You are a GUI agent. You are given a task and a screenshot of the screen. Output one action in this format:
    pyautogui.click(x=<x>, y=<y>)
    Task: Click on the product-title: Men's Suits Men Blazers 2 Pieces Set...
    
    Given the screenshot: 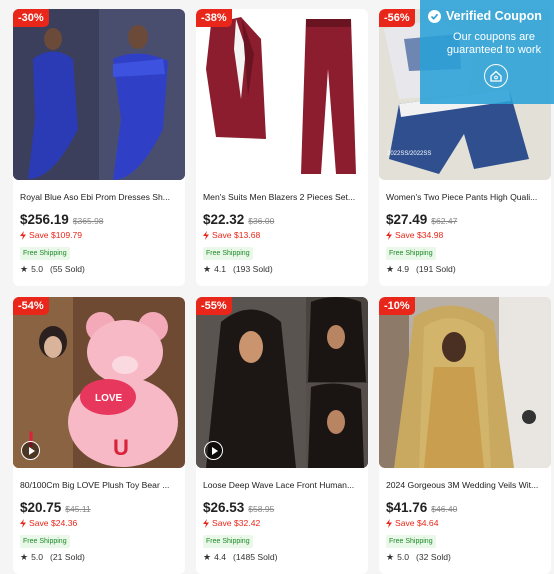 What is the action you would take?
    pyautogui.click(x=282, y=197)
    